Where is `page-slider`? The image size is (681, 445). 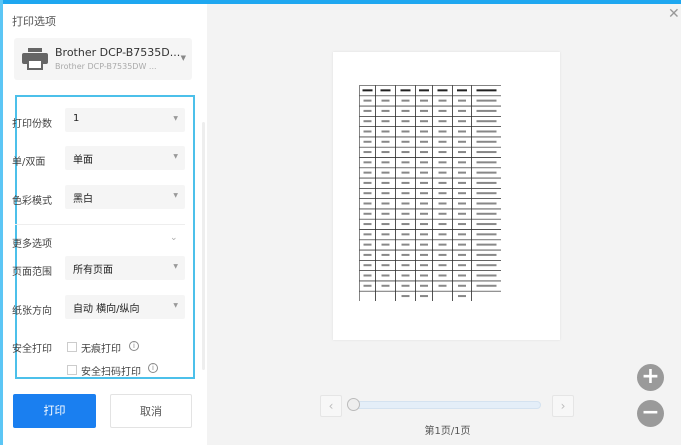 page-slider is located at coordinates (445, 405).